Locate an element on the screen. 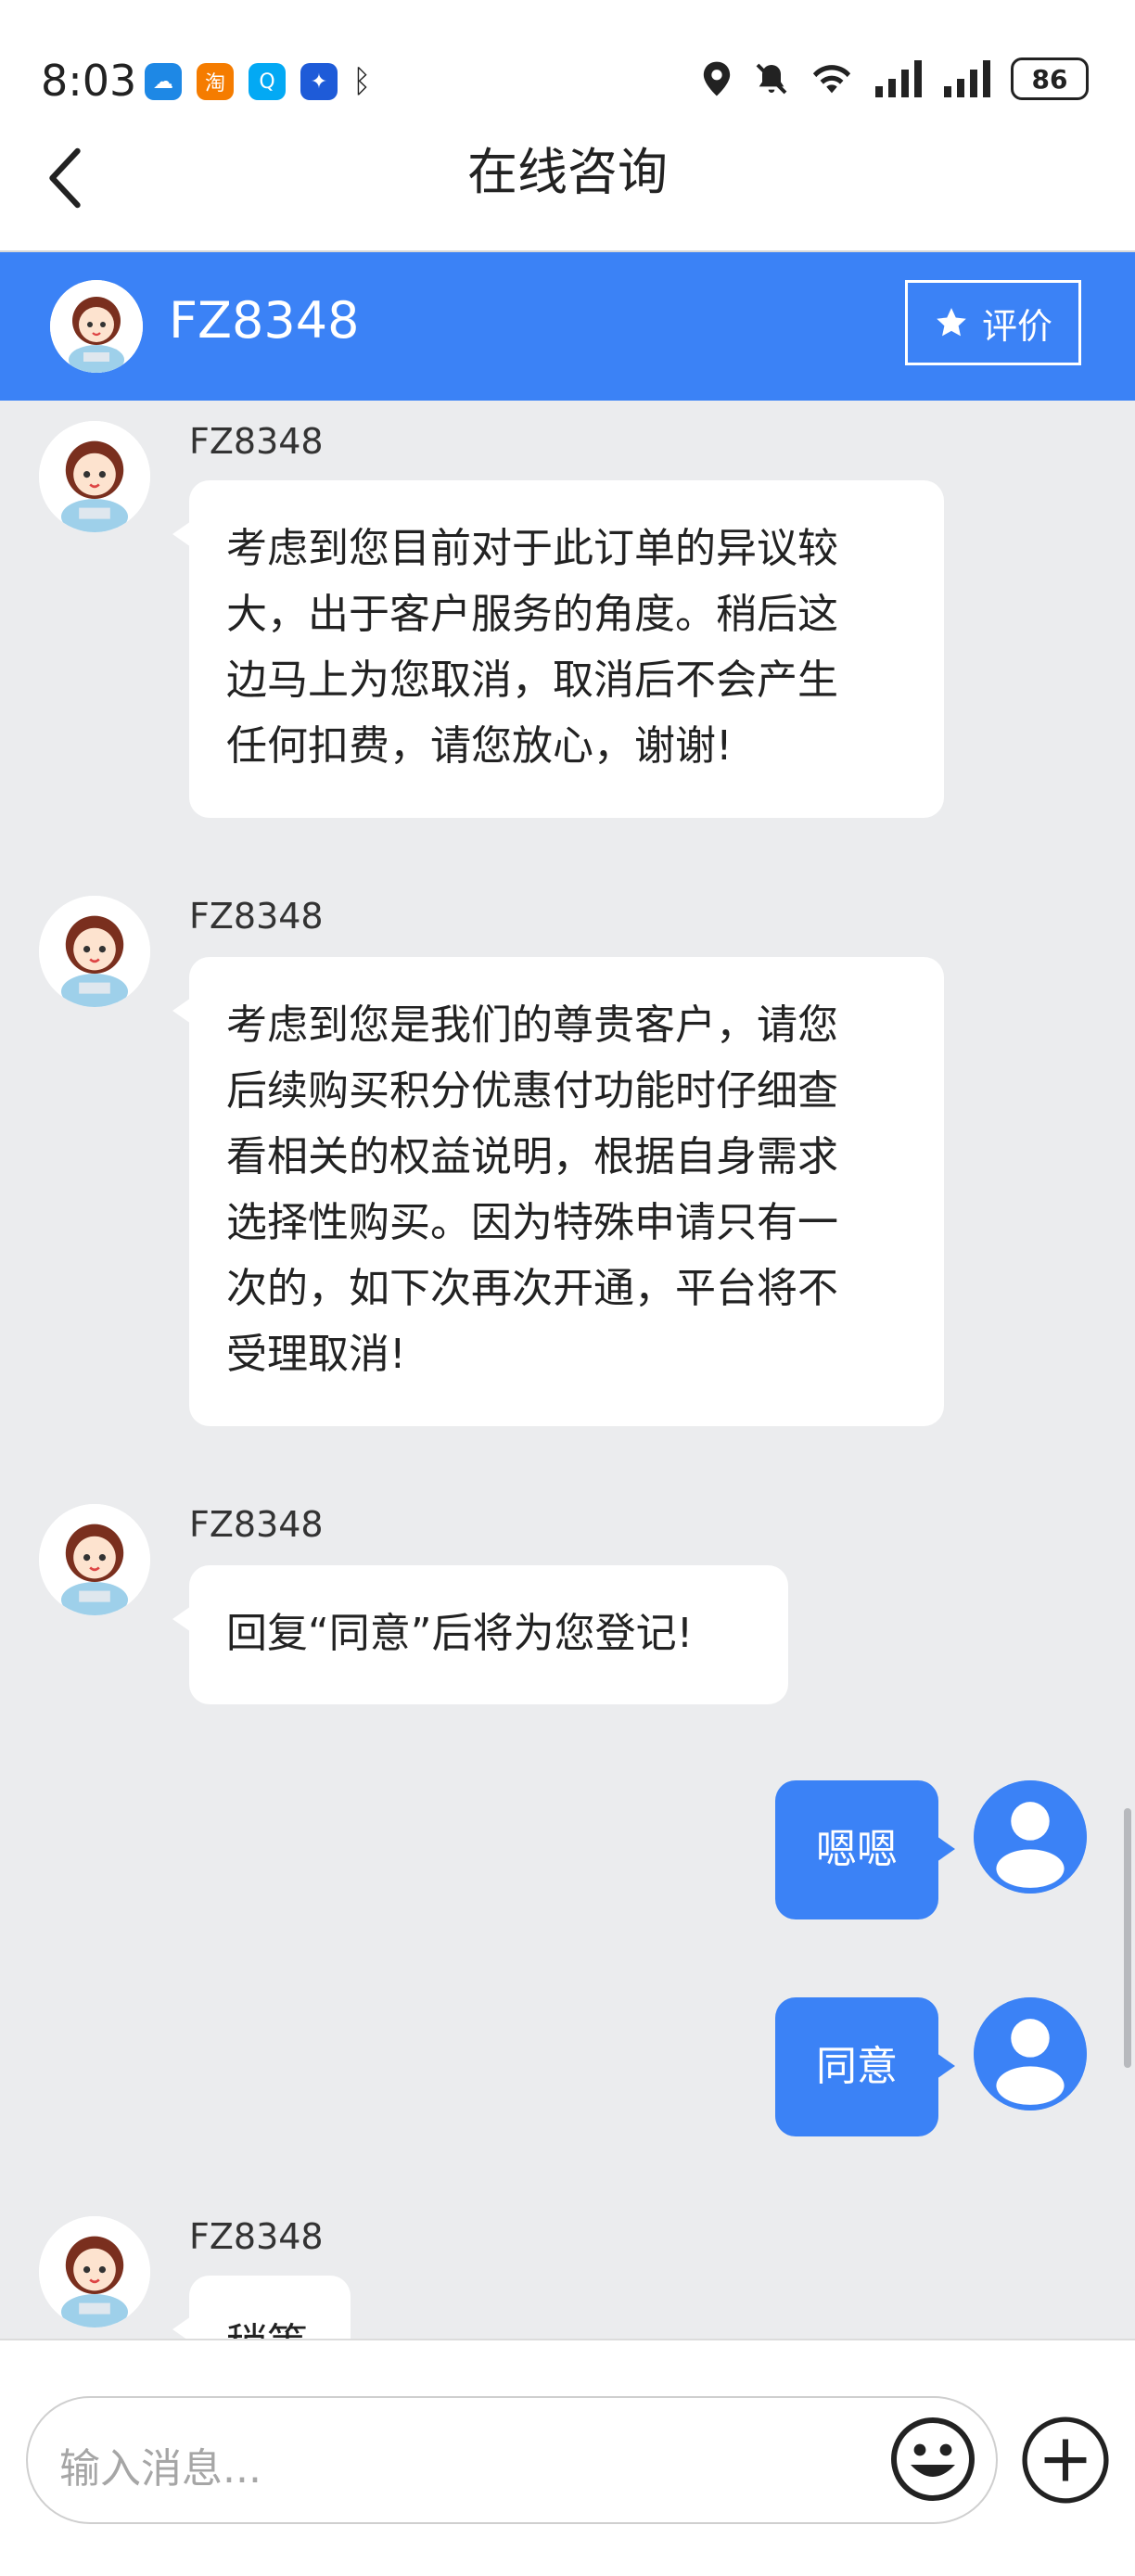 The width and height of the screenshot is (1135, 2576). message-line: 次的，如下次再次开通，平台将不 is located at coordinates (532, 1289).